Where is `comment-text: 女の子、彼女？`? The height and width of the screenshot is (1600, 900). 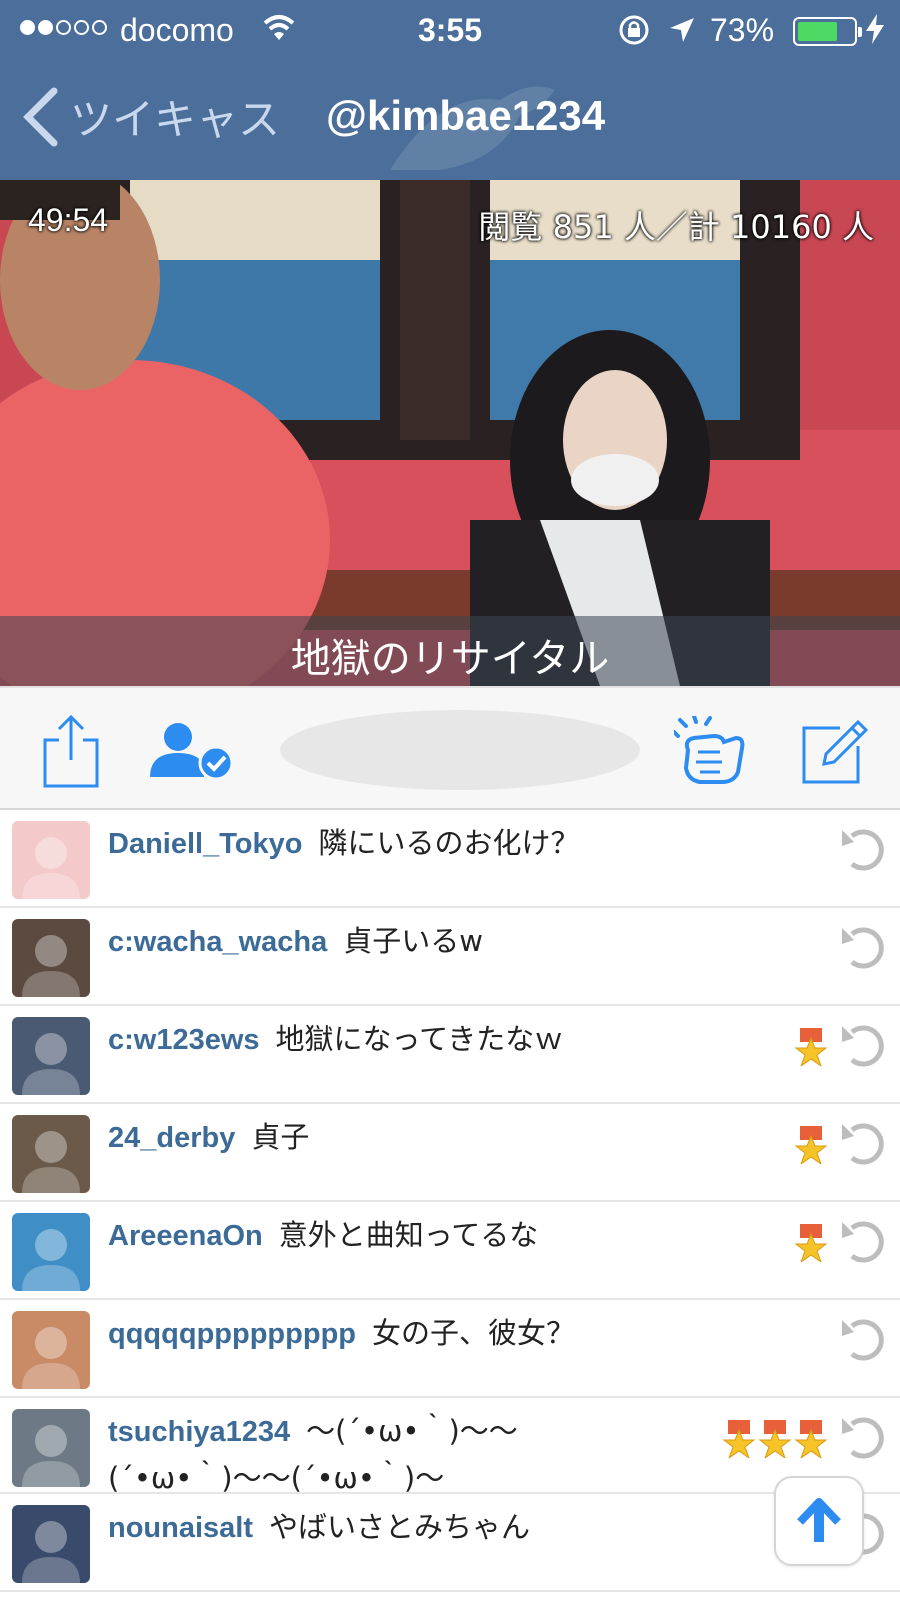
comment-text: 女の子、彼女？ is located at coordinates (474, 1333).